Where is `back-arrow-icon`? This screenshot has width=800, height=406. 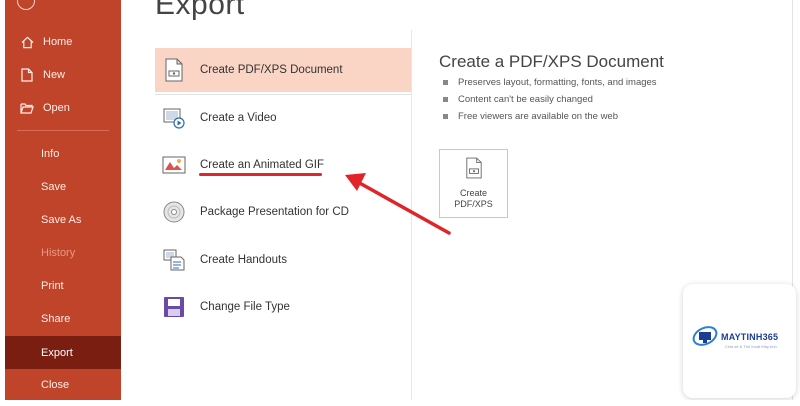 back-arrow-icon is located at coordinates (26, 5).